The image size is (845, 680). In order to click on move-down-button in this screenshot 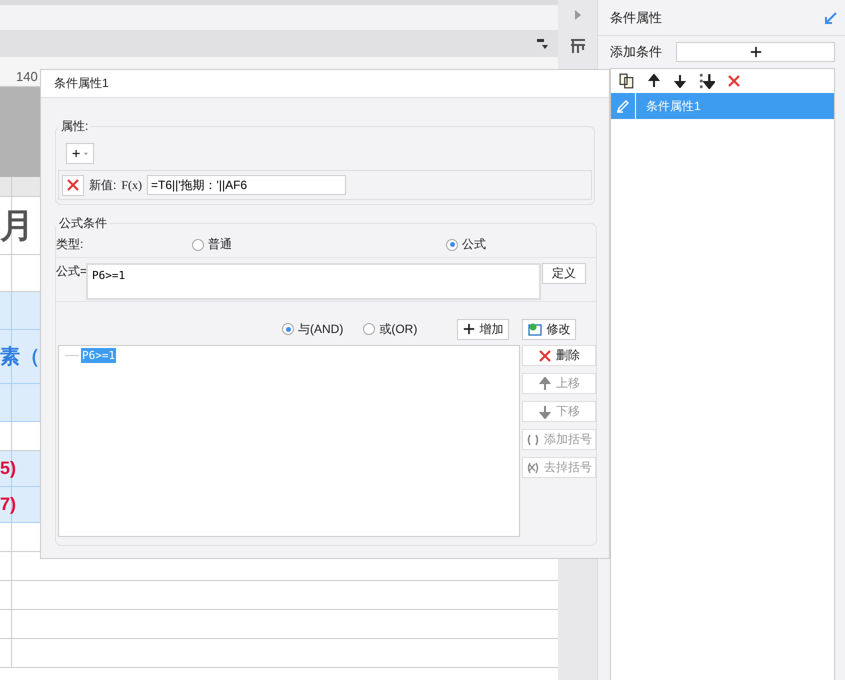, I will do `click(680, 81)`.